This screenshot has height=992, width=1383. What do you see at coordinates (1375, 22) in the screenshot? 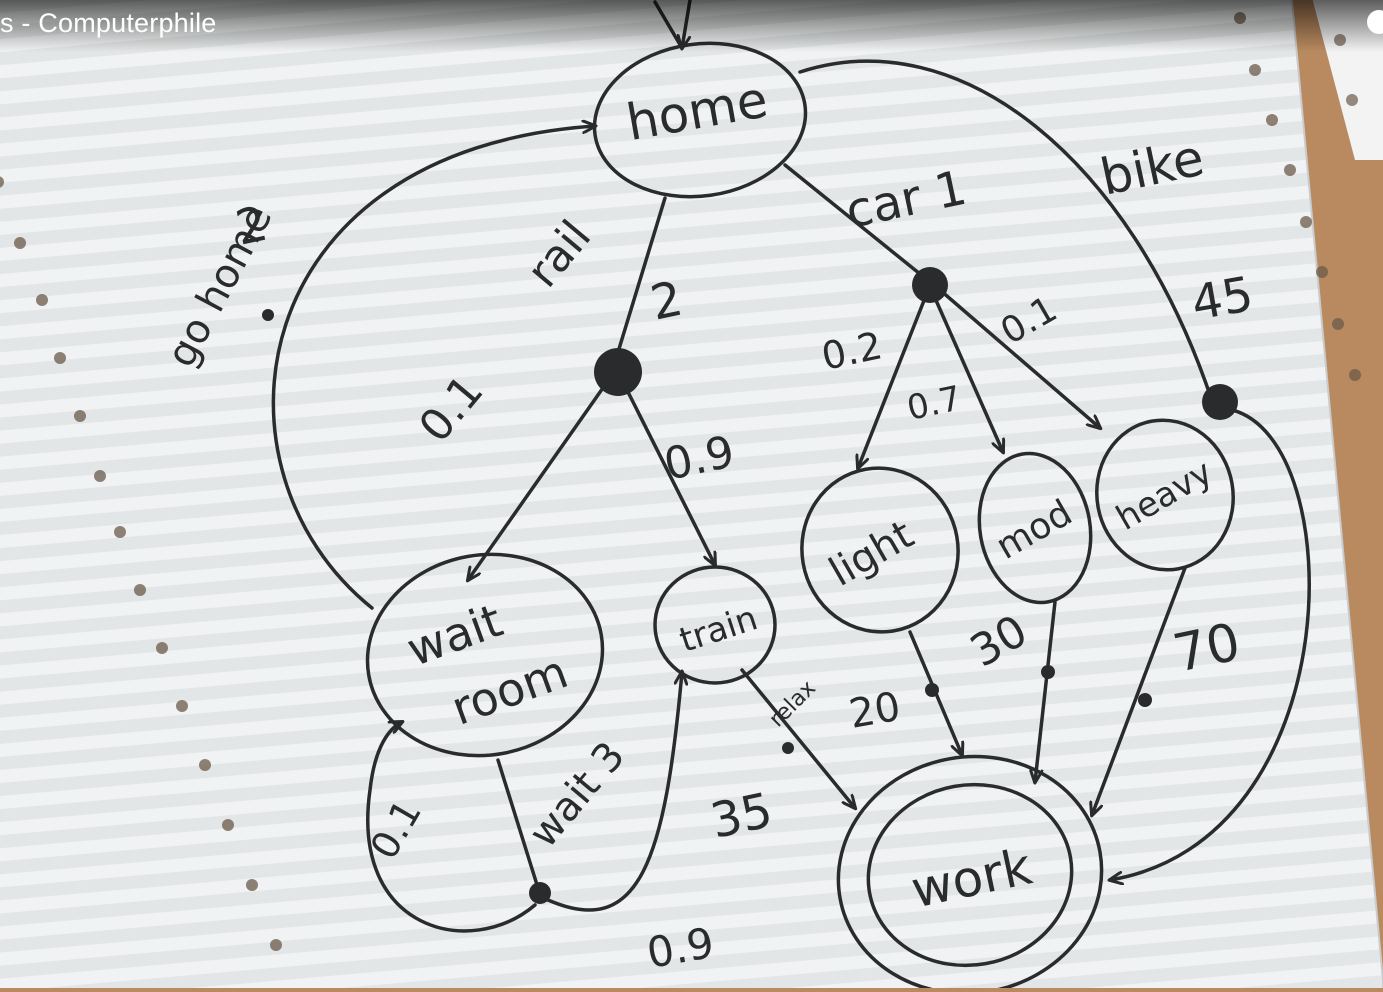
I see `channel-avatar-icon` at bounding box center [1375, 22].